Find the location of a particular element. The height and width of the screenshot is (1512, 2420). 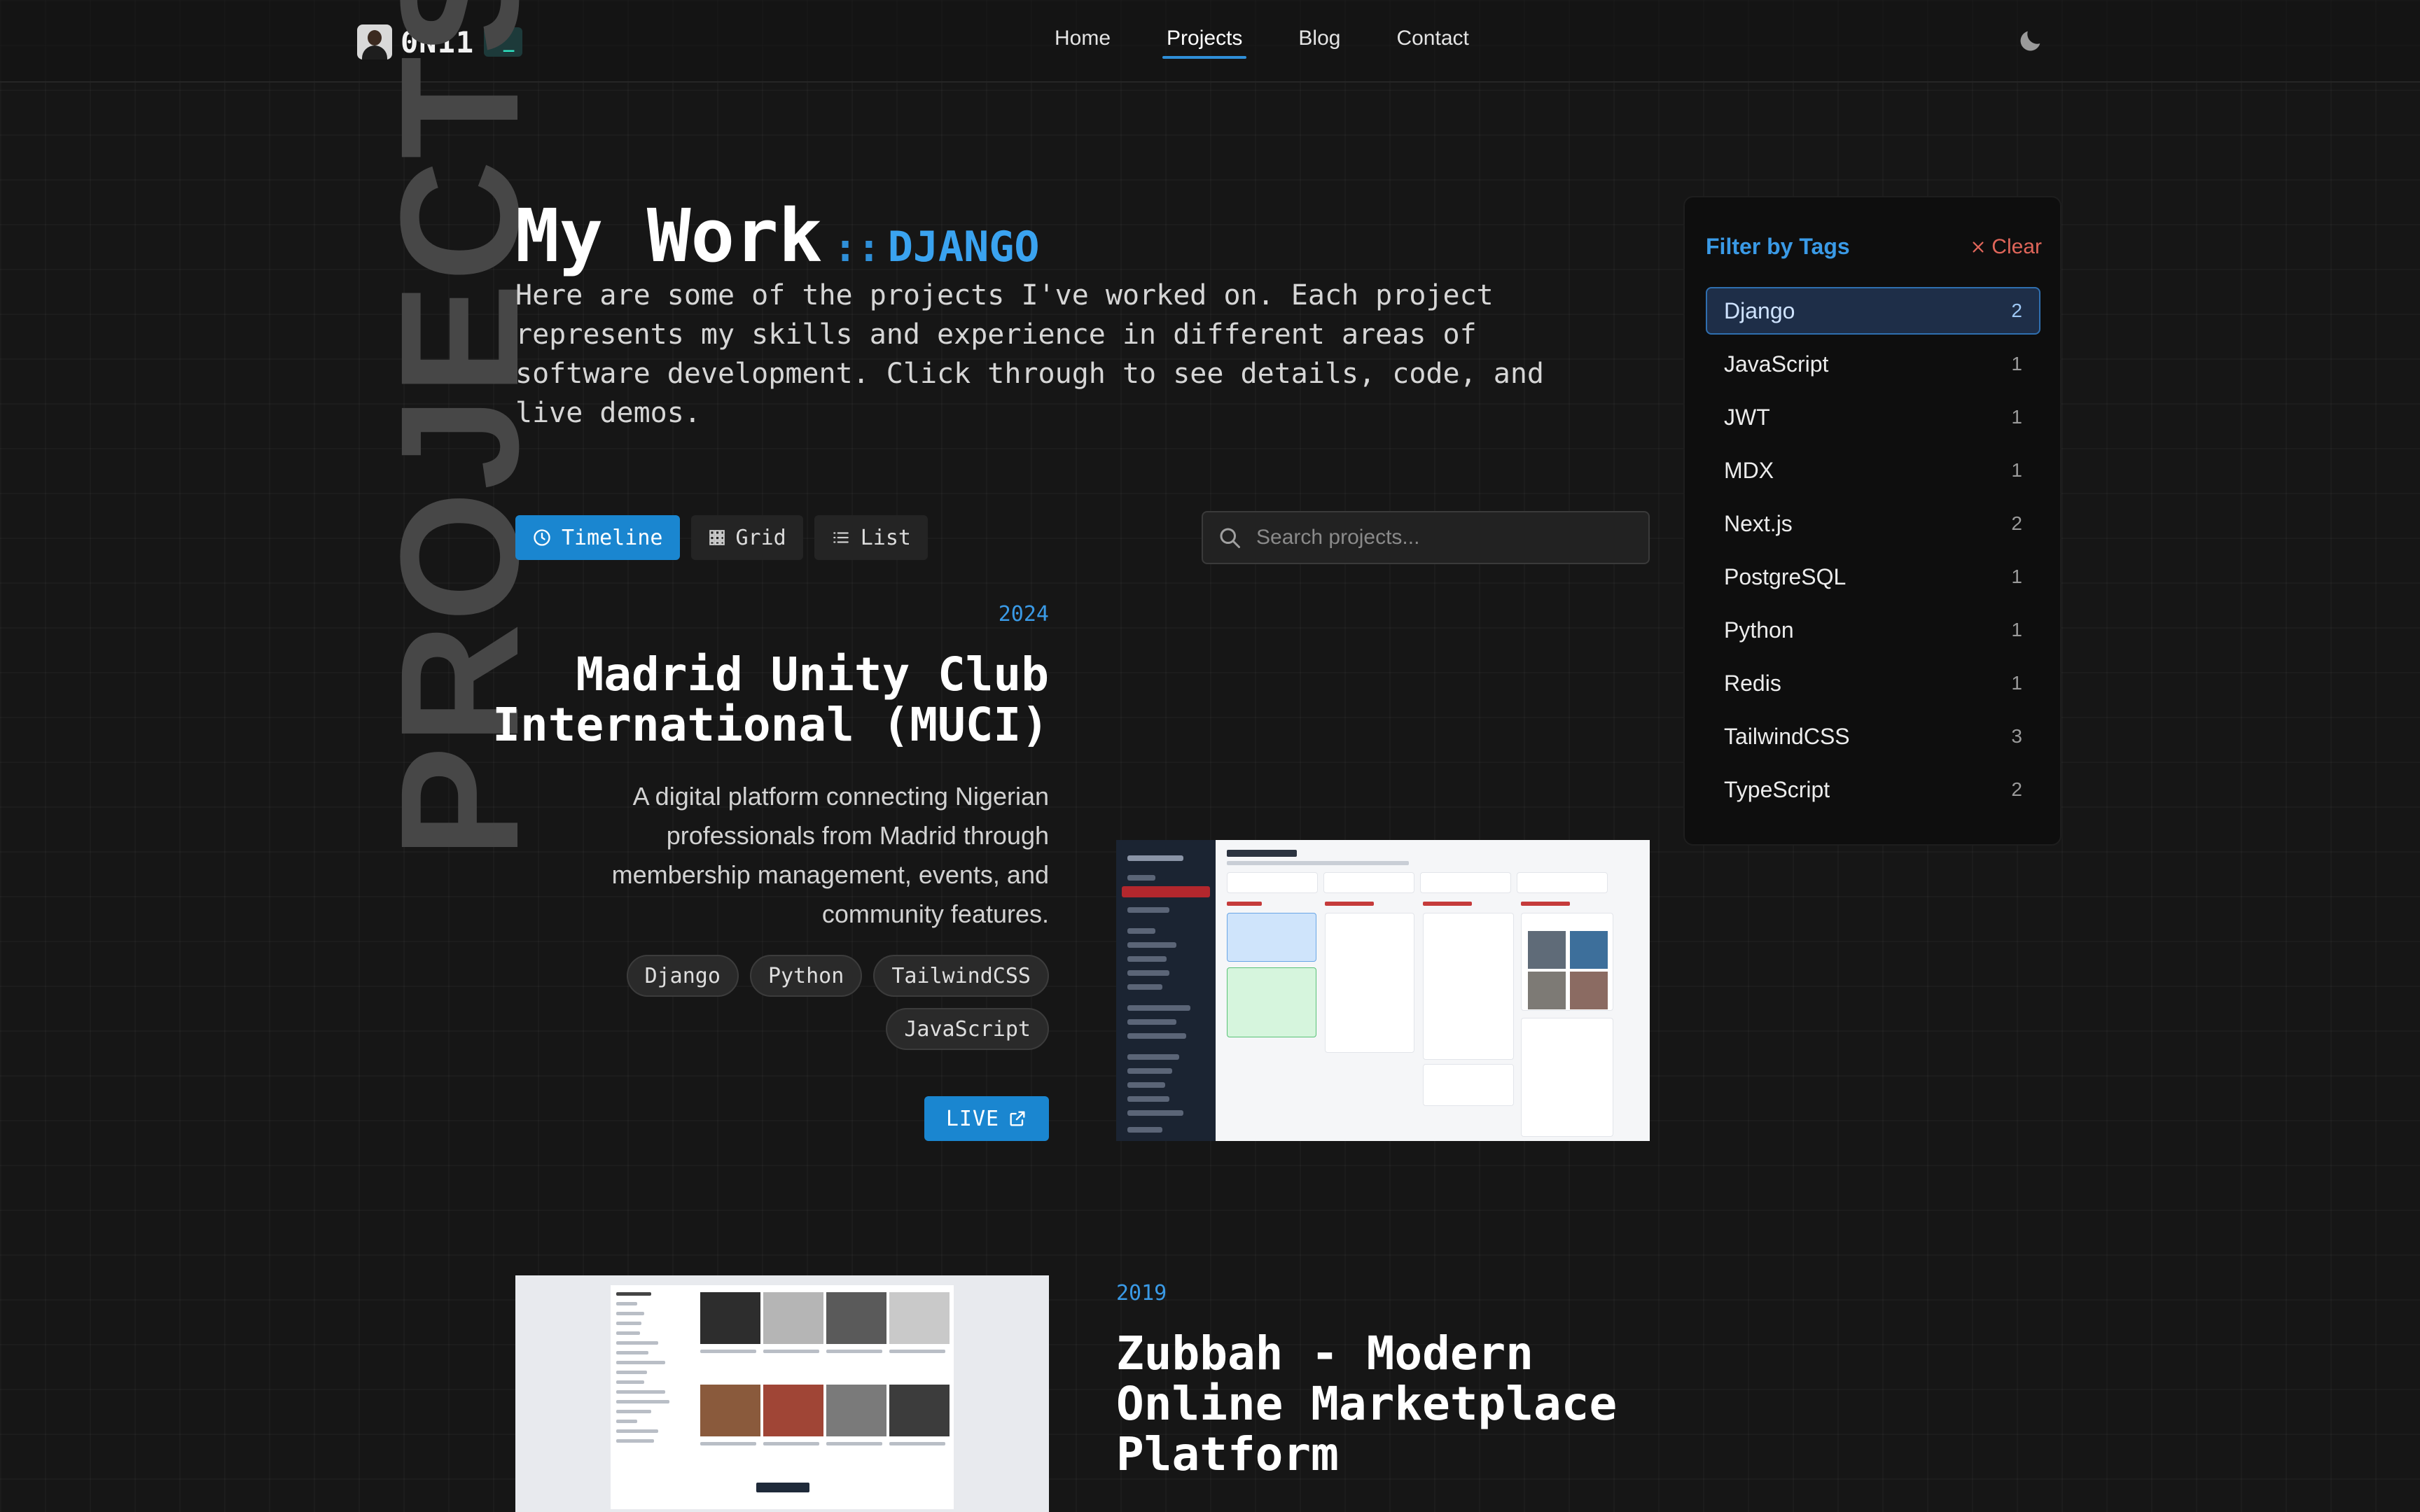

clear-filters-button: Clear is located at coordinates (2006, 247).